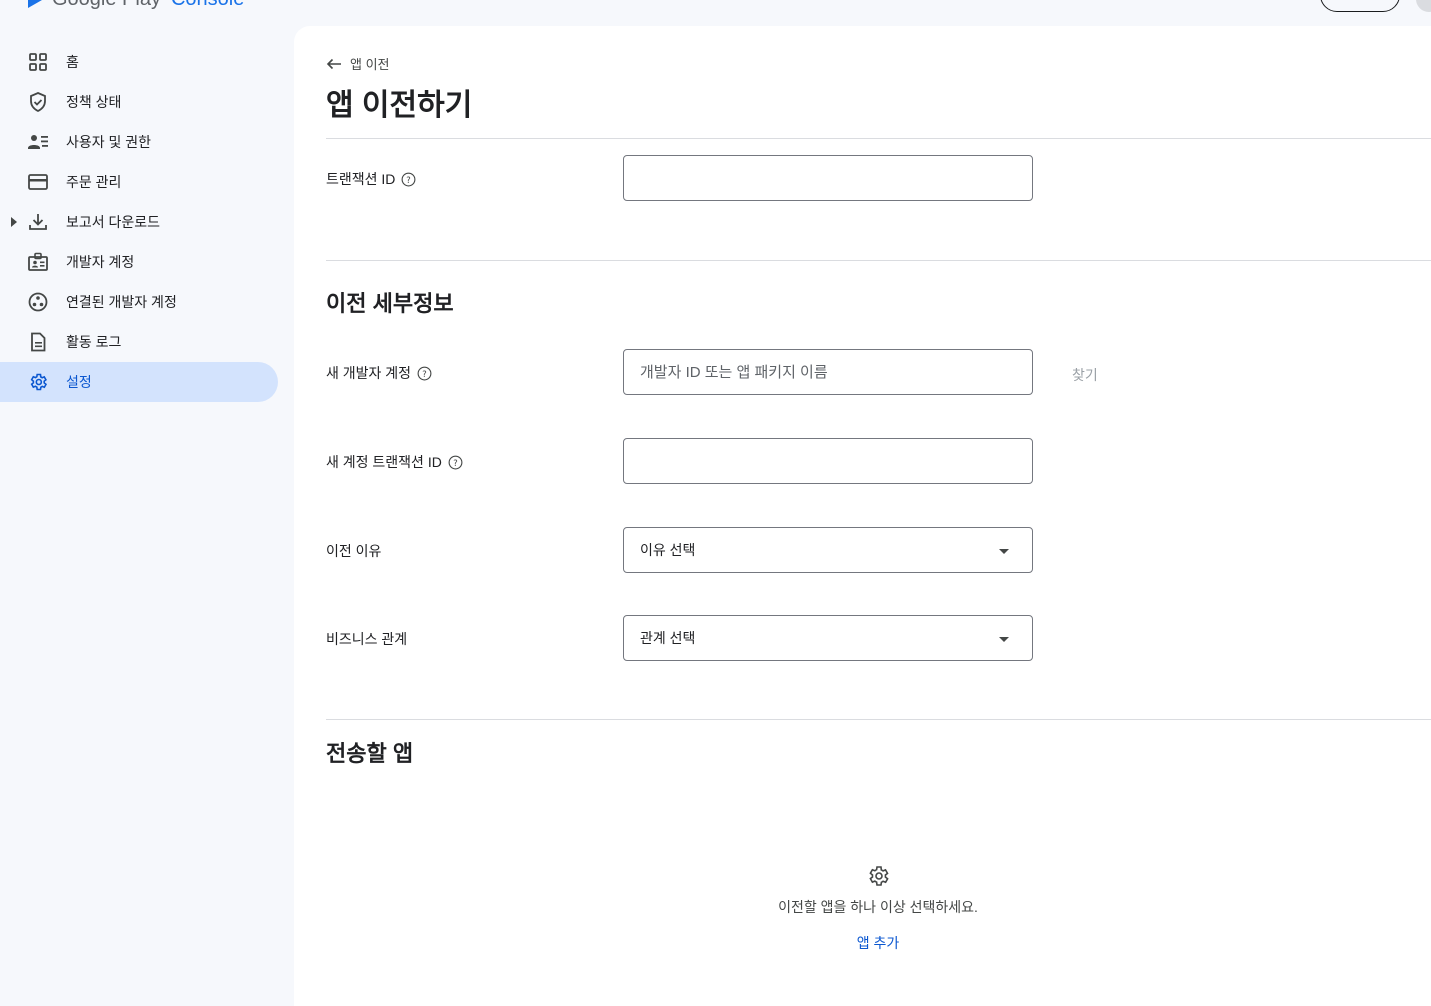 Image resolution: width=1431 pixels, height=1006 pixels. Describe the element at coordinates (94, 102) in the screenshot. I see `sidebar-item-label: 정책 상태` at that location.